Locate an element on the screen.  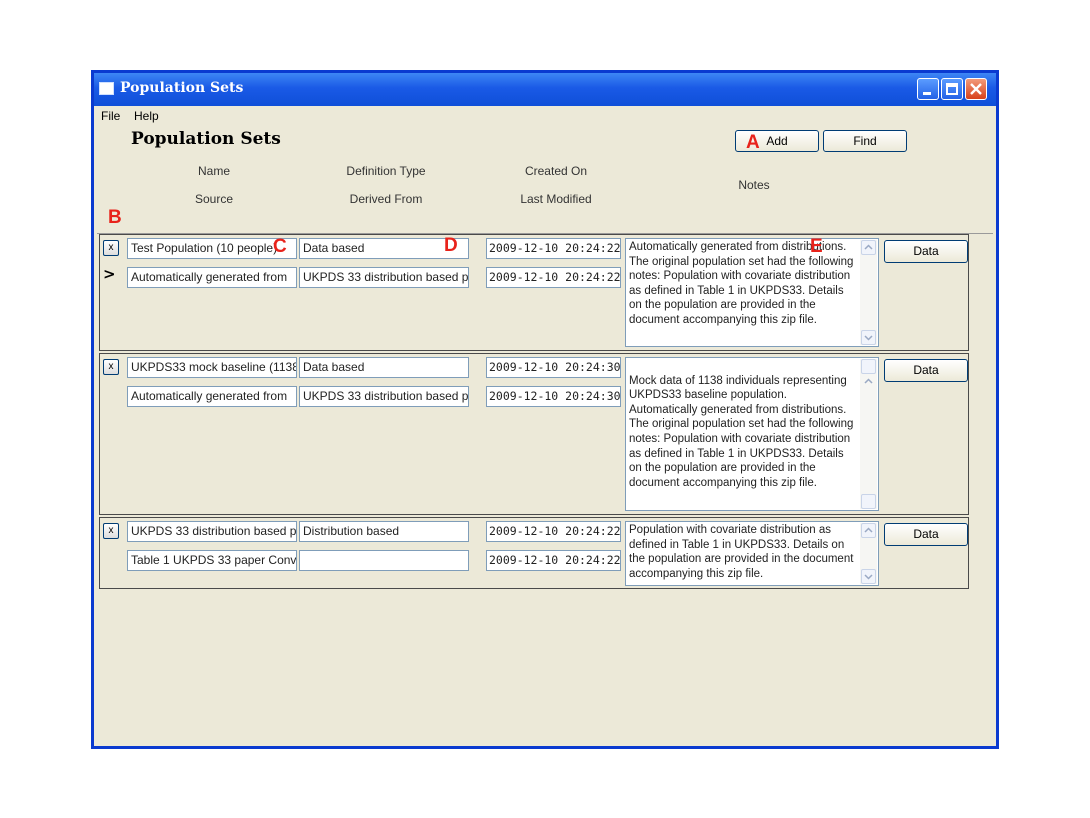
name-field: UKPDS 33 distribution based p is located at coordinates (212, 531).